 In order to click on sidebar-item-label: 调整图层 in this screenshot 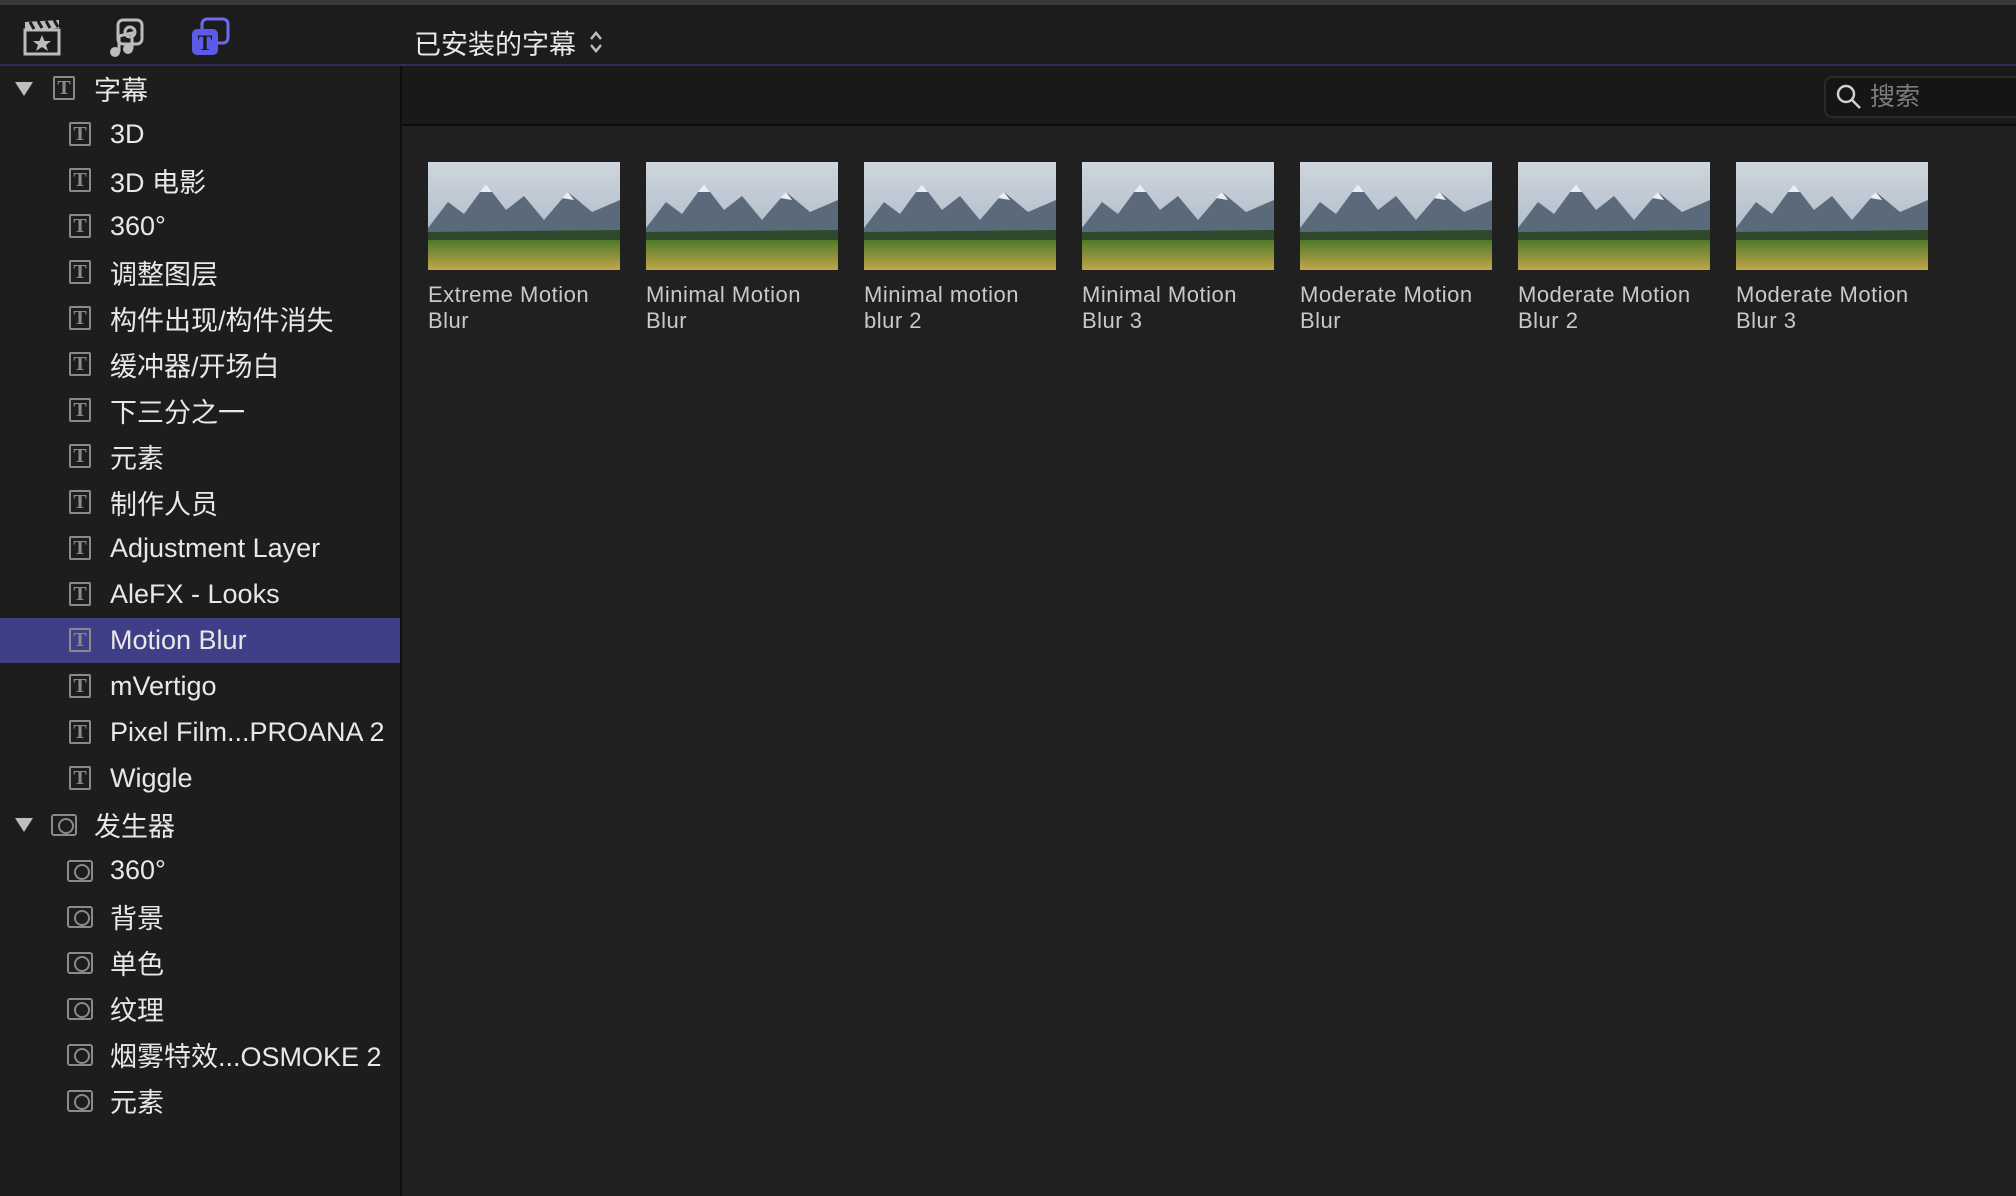, I will do `click(164, 275)`.